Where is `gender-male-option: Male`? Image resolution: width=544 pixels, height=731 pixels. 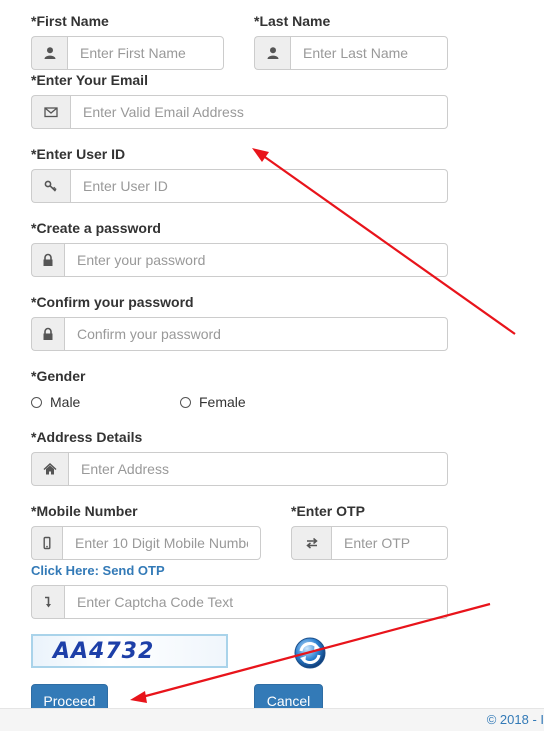 gender-male-option: Male is located at coordinates (55, 402).